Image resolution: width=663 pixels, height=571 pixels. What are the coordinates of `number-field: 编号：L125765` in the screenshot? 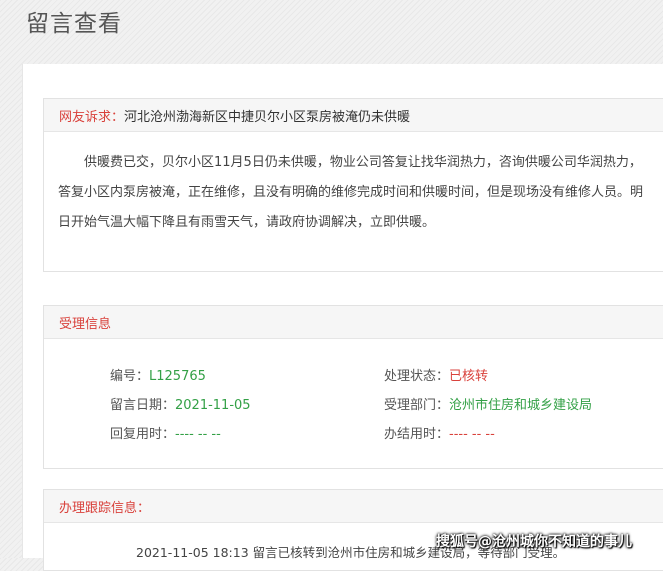 It's located at (158, 374).